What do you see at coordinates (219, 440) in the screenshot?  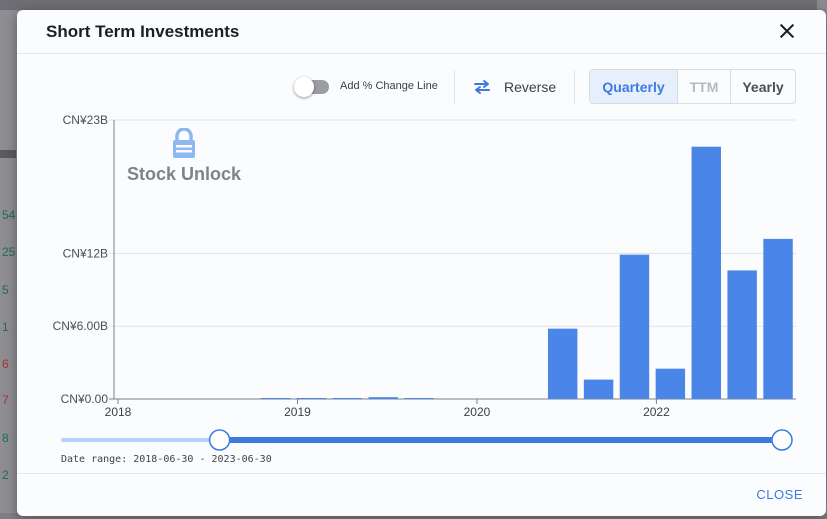 I see `range-start-handle` at bounding box center [219, 440].